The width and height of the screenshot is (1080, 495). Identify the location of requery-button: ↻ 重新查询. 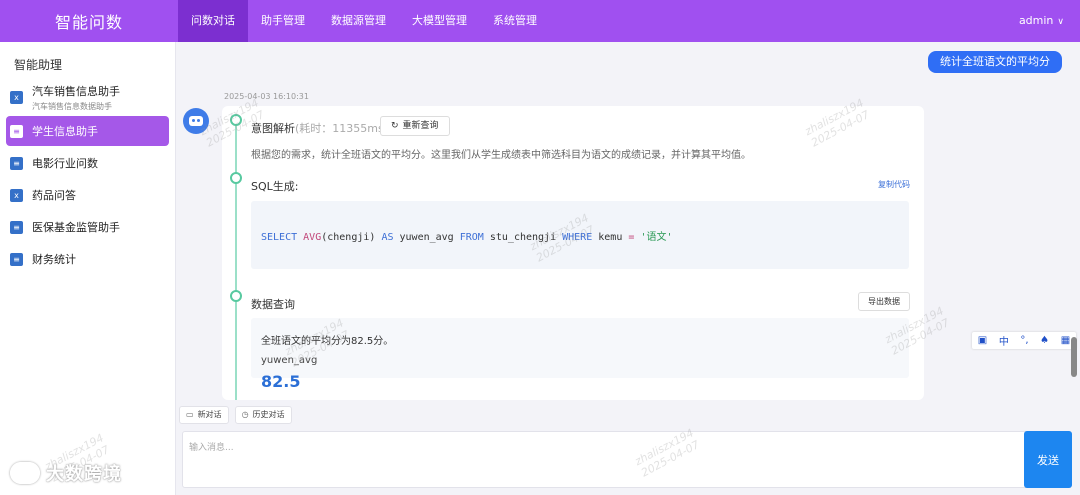
(415, 126).